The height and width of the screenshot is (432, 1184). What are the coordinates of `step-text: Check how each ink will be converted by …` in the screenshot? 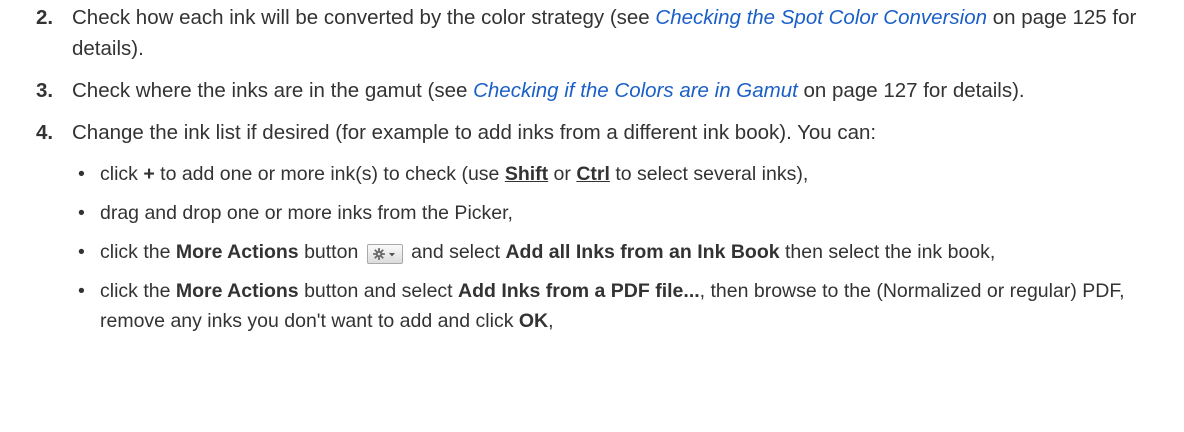 It's located at (604, 33).